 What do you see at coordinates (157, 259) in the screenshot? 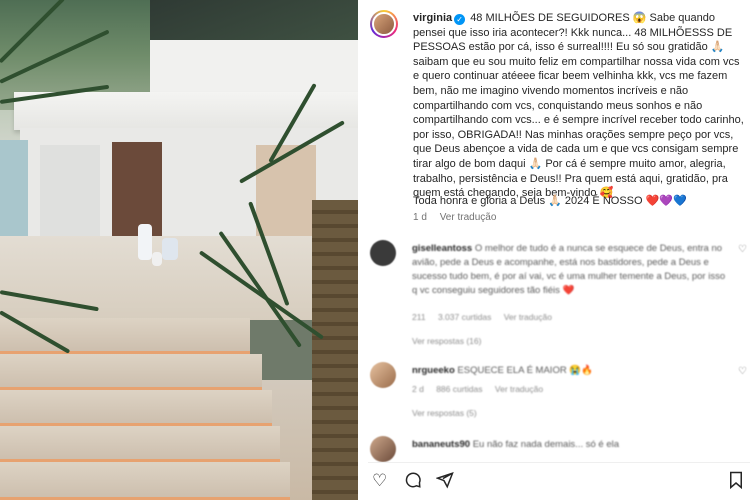
I see `child-figure` at bounding box center [157, 259].